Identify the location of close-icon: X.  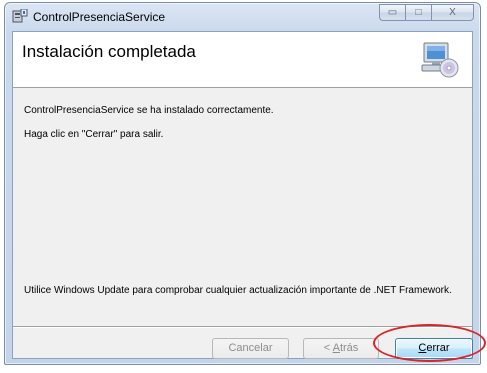
(452, 12).